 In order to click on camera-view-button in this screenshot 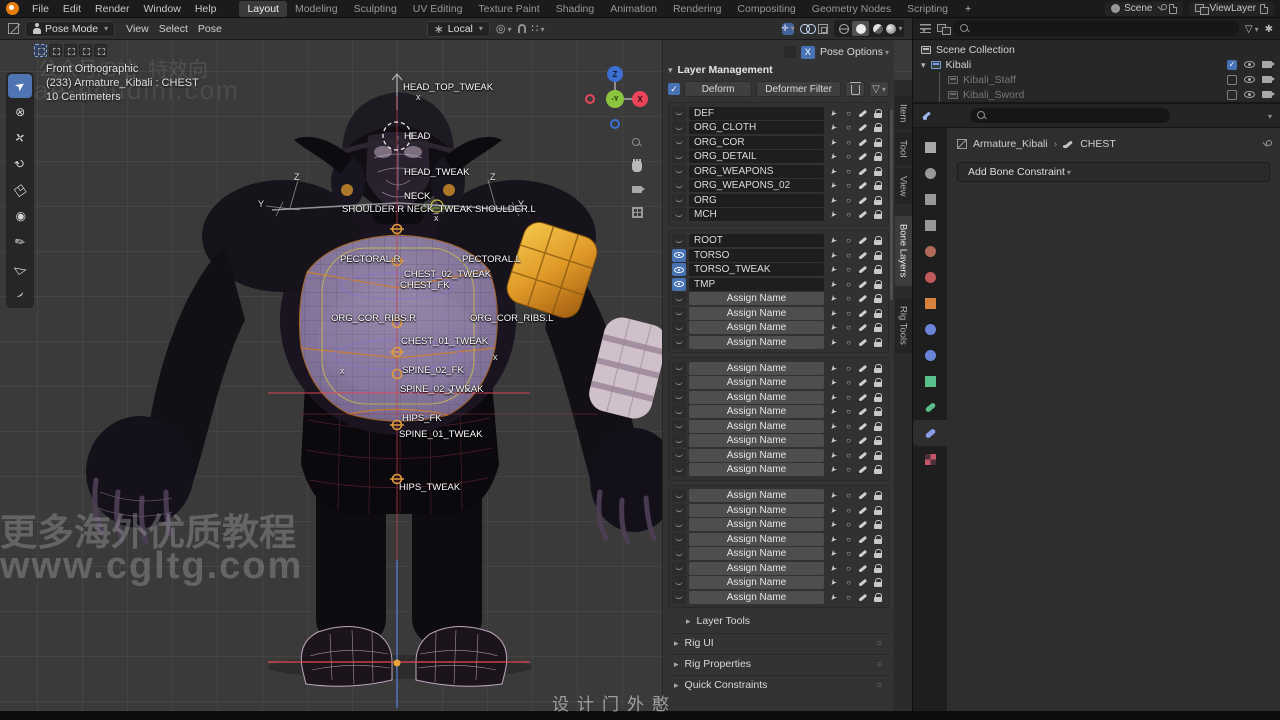, I will do `click(637, 189)`.